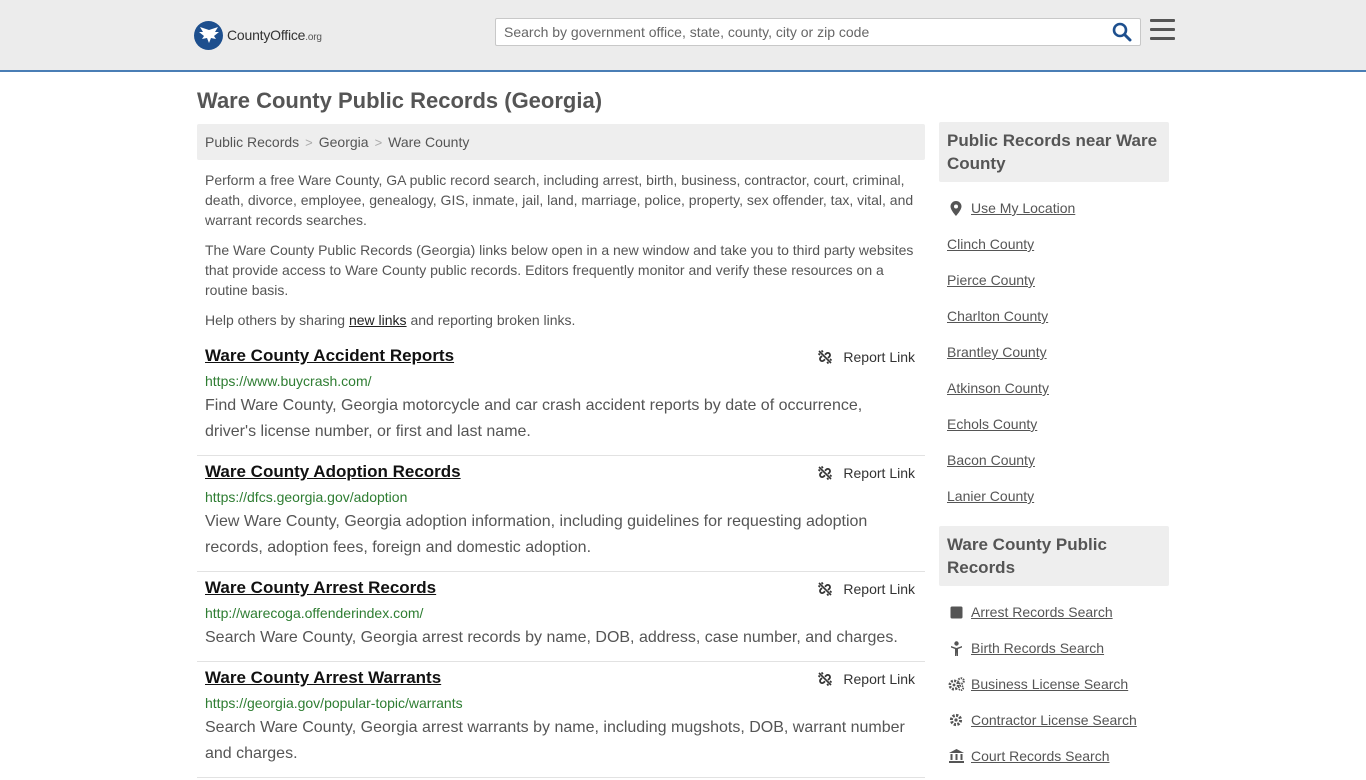 The width and height of the screenshot is (1366, 780). What do you see at coordinates (1054, 556) in the screenshot?
I see `county-records-heading: Ware County Public Records` at bounding box center [1054, 556].